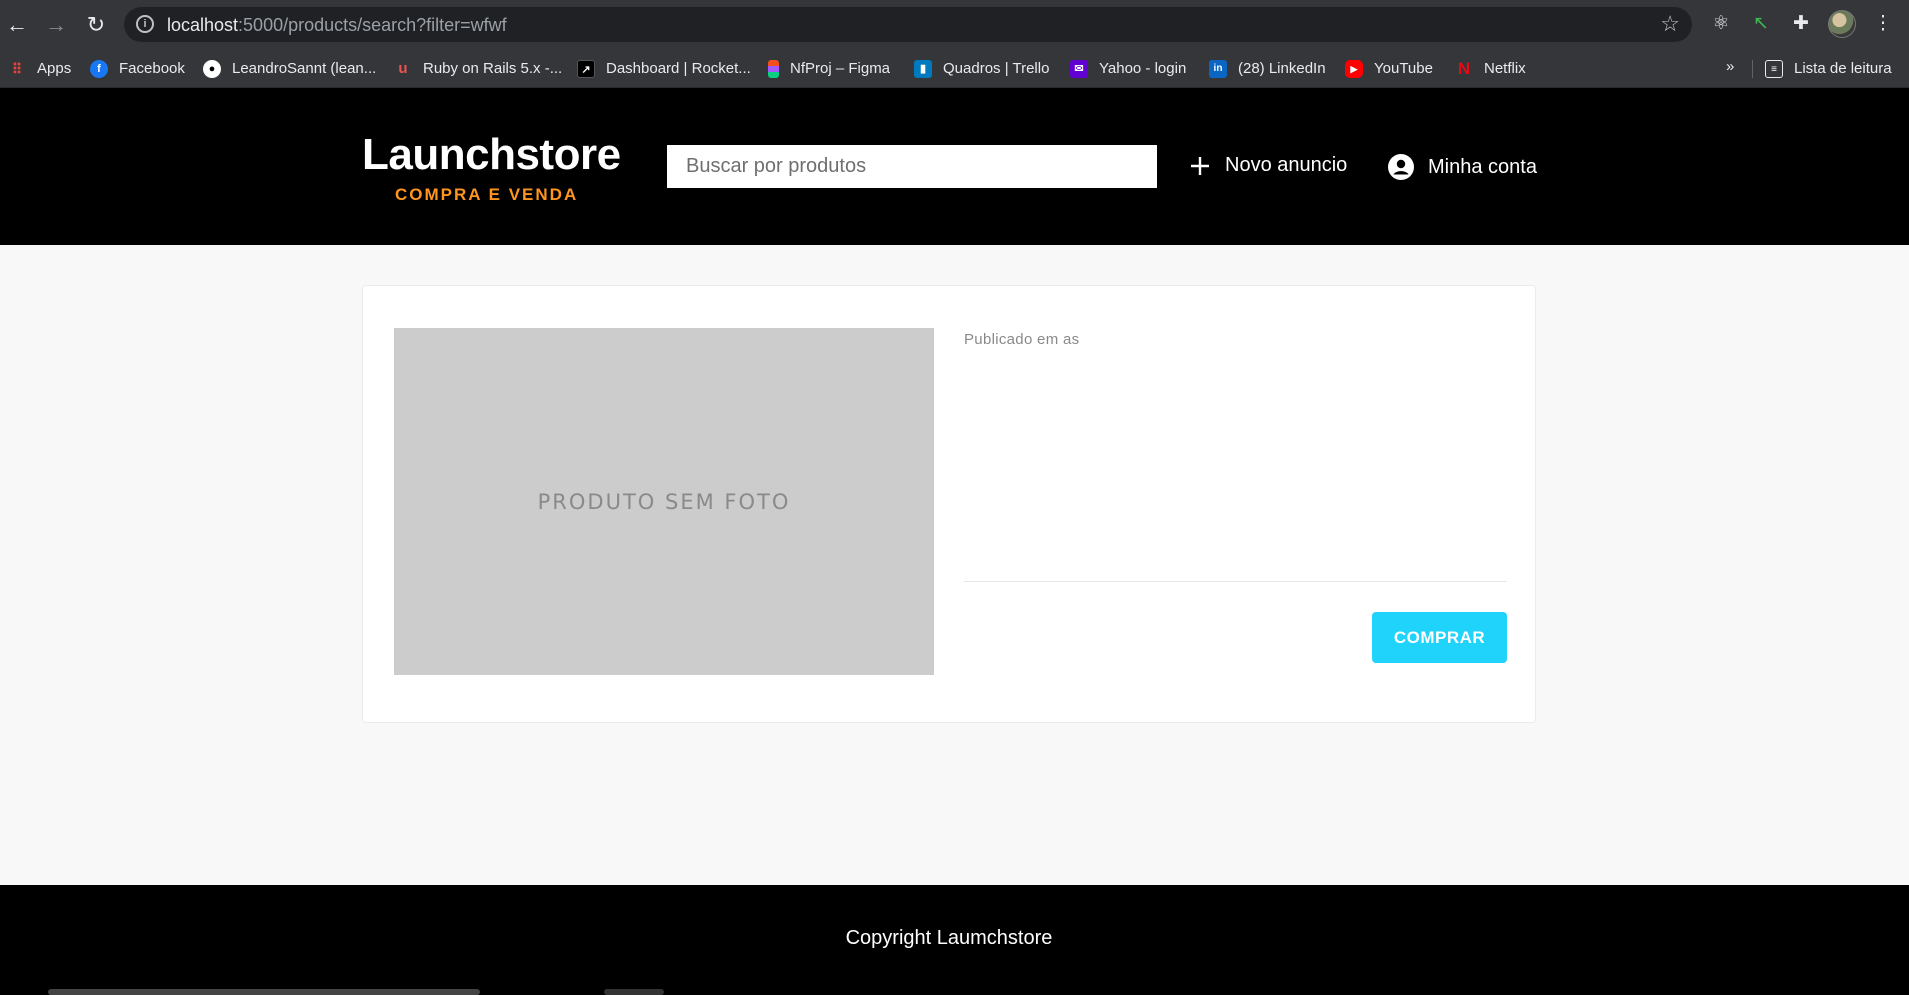 Image resolution: width=1909 pixels, height=995 pixels. I want to click on bookmark-linkedin: in (28) LinkedIn, so click(1267, 68).